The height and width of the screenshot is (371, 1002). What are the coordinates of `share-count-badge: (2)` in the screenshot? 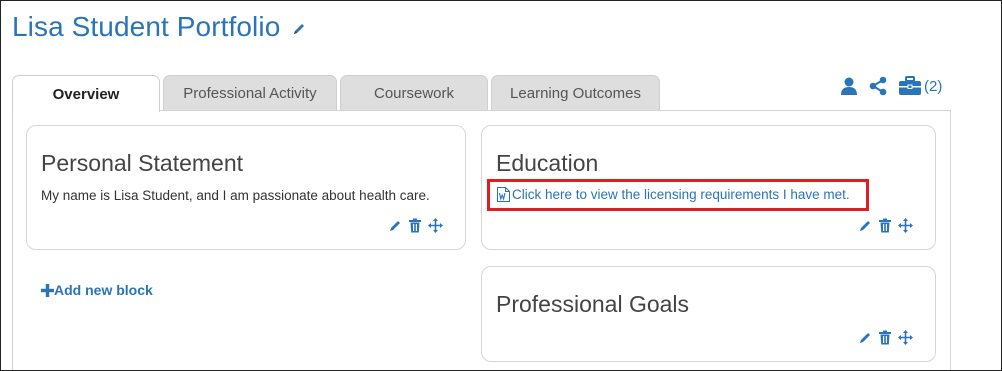 It's located at (933, 86).